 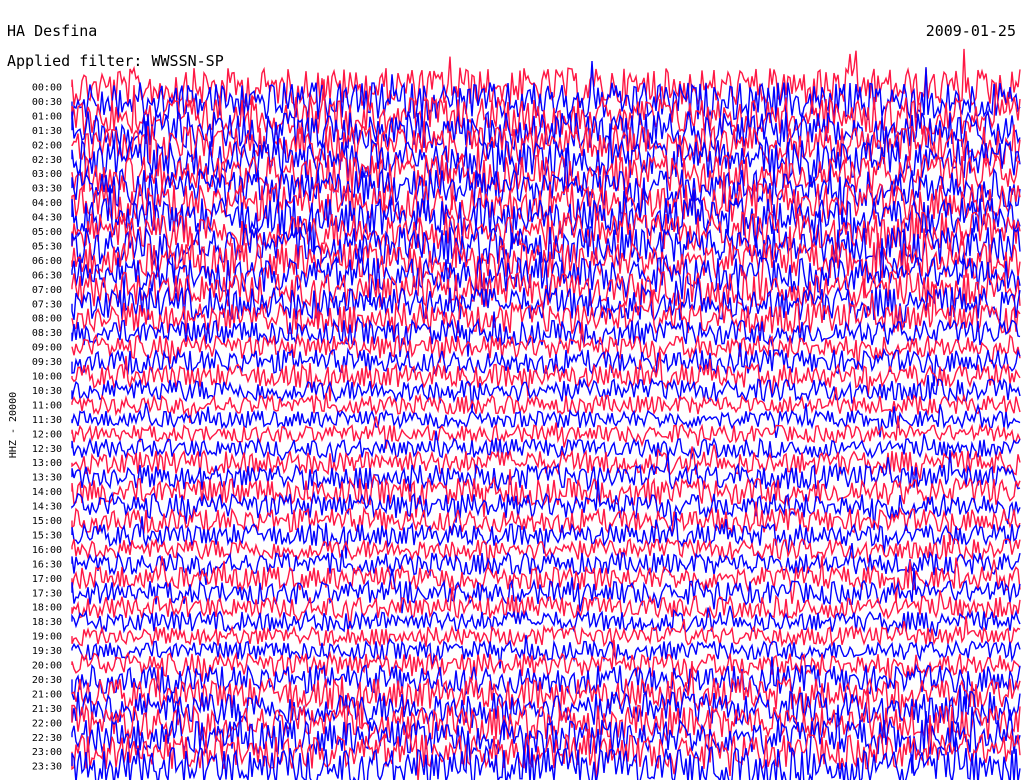 What do you see at coordinates (47, 550) in the screenshot?
I see `time-tick-label: 16:00` at bounding box center [47, 550].